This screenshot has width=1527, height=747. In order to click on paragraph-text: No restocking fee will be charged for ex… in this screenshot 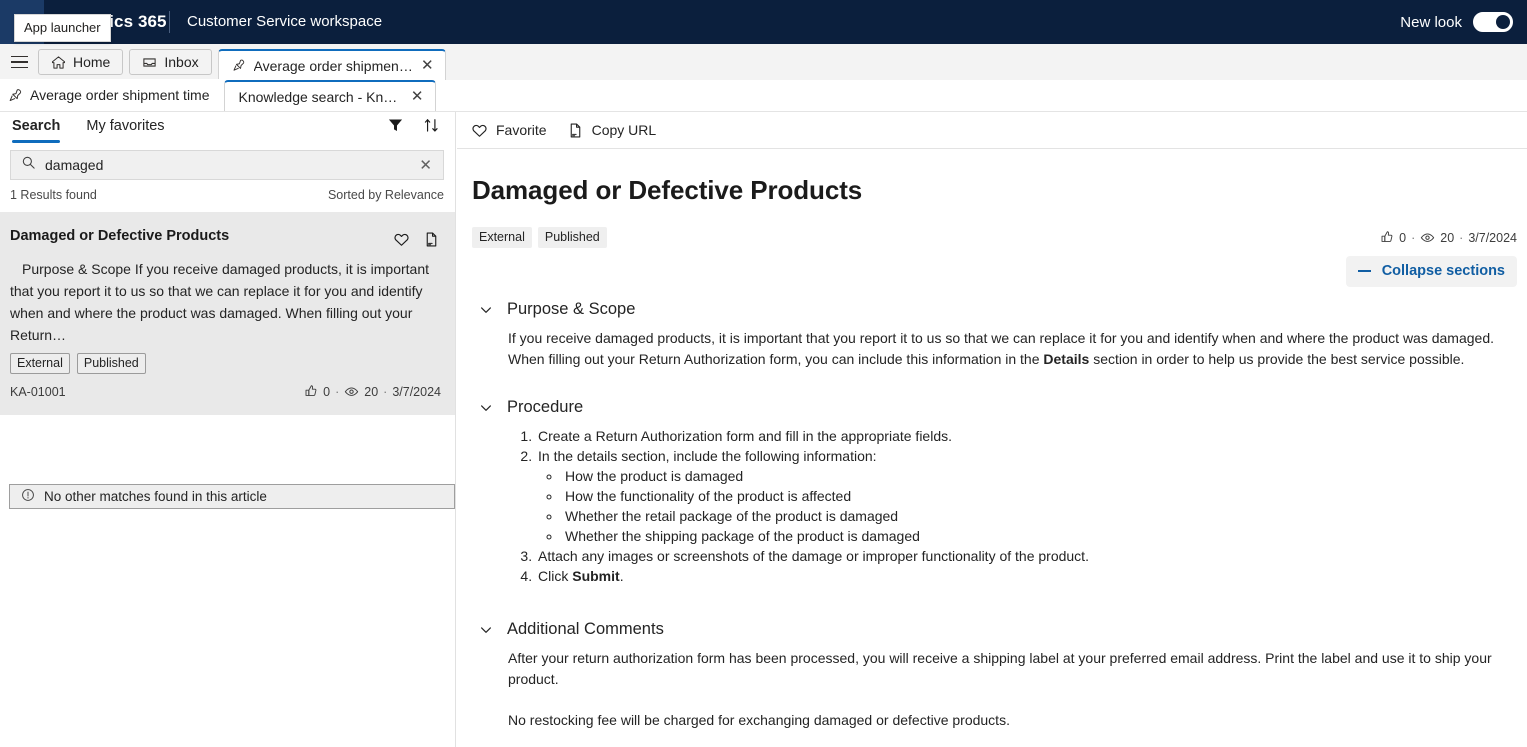, I will do `click(759, 720)`.